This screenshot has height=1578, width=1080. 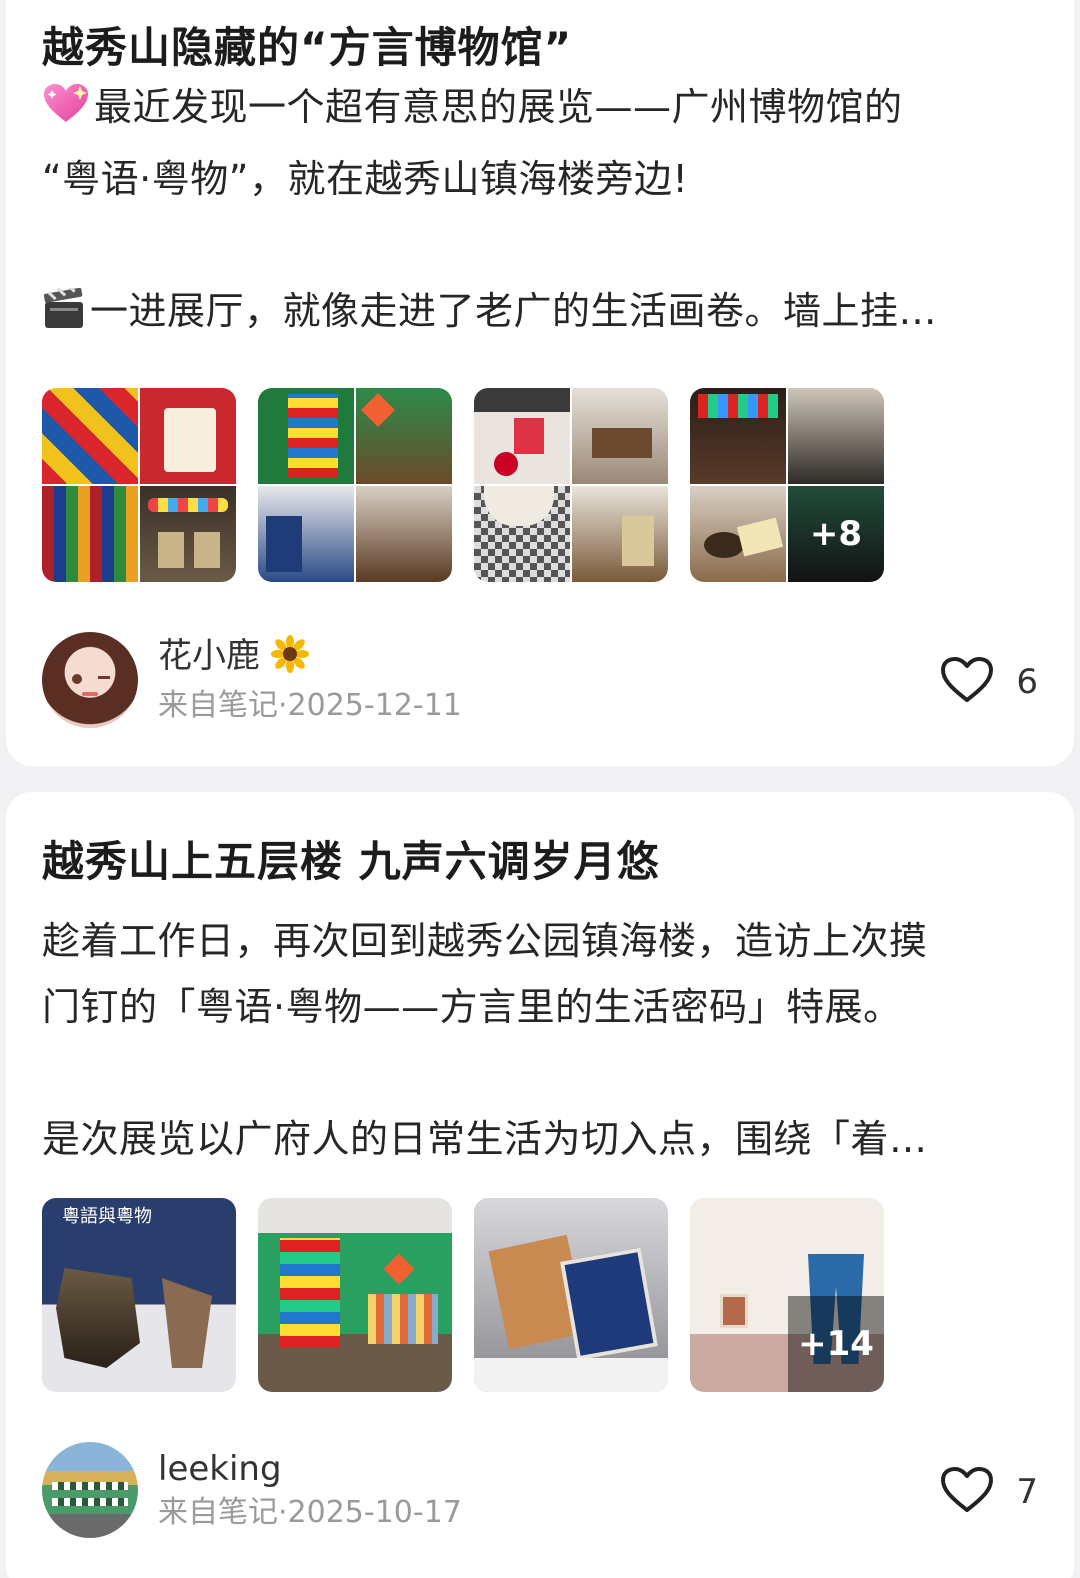 What do you see at coordinates (787, 1295) in the screenshot?
I see `post-image: +14` at bounding box center [787, 1295].